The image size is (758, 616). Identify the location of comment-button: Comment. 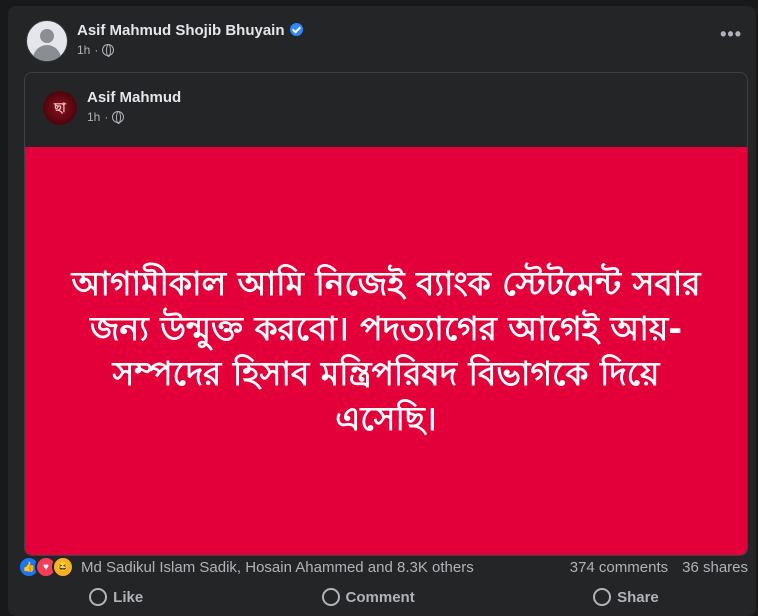
(368, 597).